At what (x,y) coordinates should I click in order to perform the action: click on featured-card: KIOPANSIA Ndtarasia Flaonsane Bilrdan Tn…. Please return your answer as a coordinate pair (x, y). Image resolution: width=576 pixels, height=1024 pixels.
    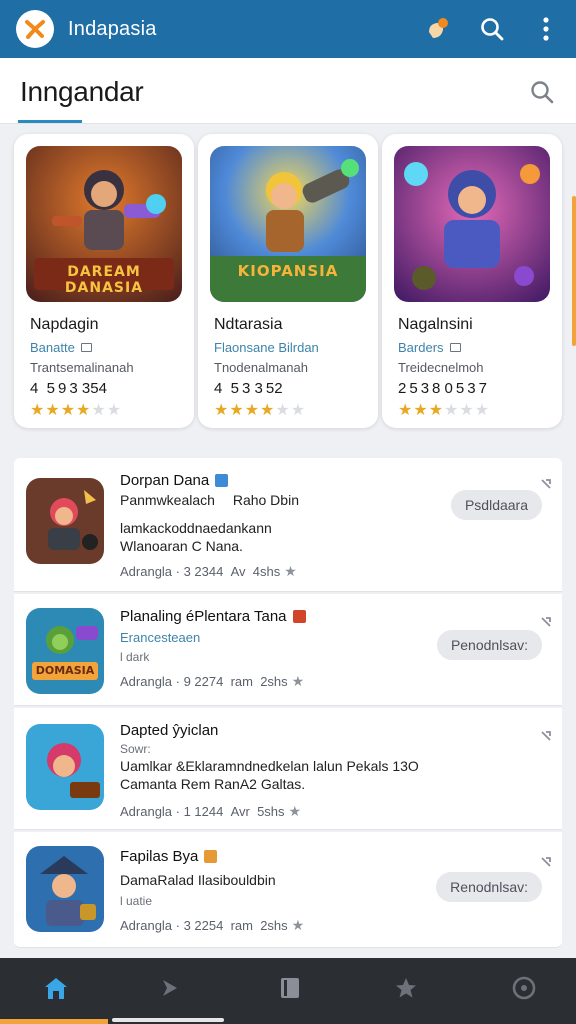
    Looking at the image, I should click on (288, 281).